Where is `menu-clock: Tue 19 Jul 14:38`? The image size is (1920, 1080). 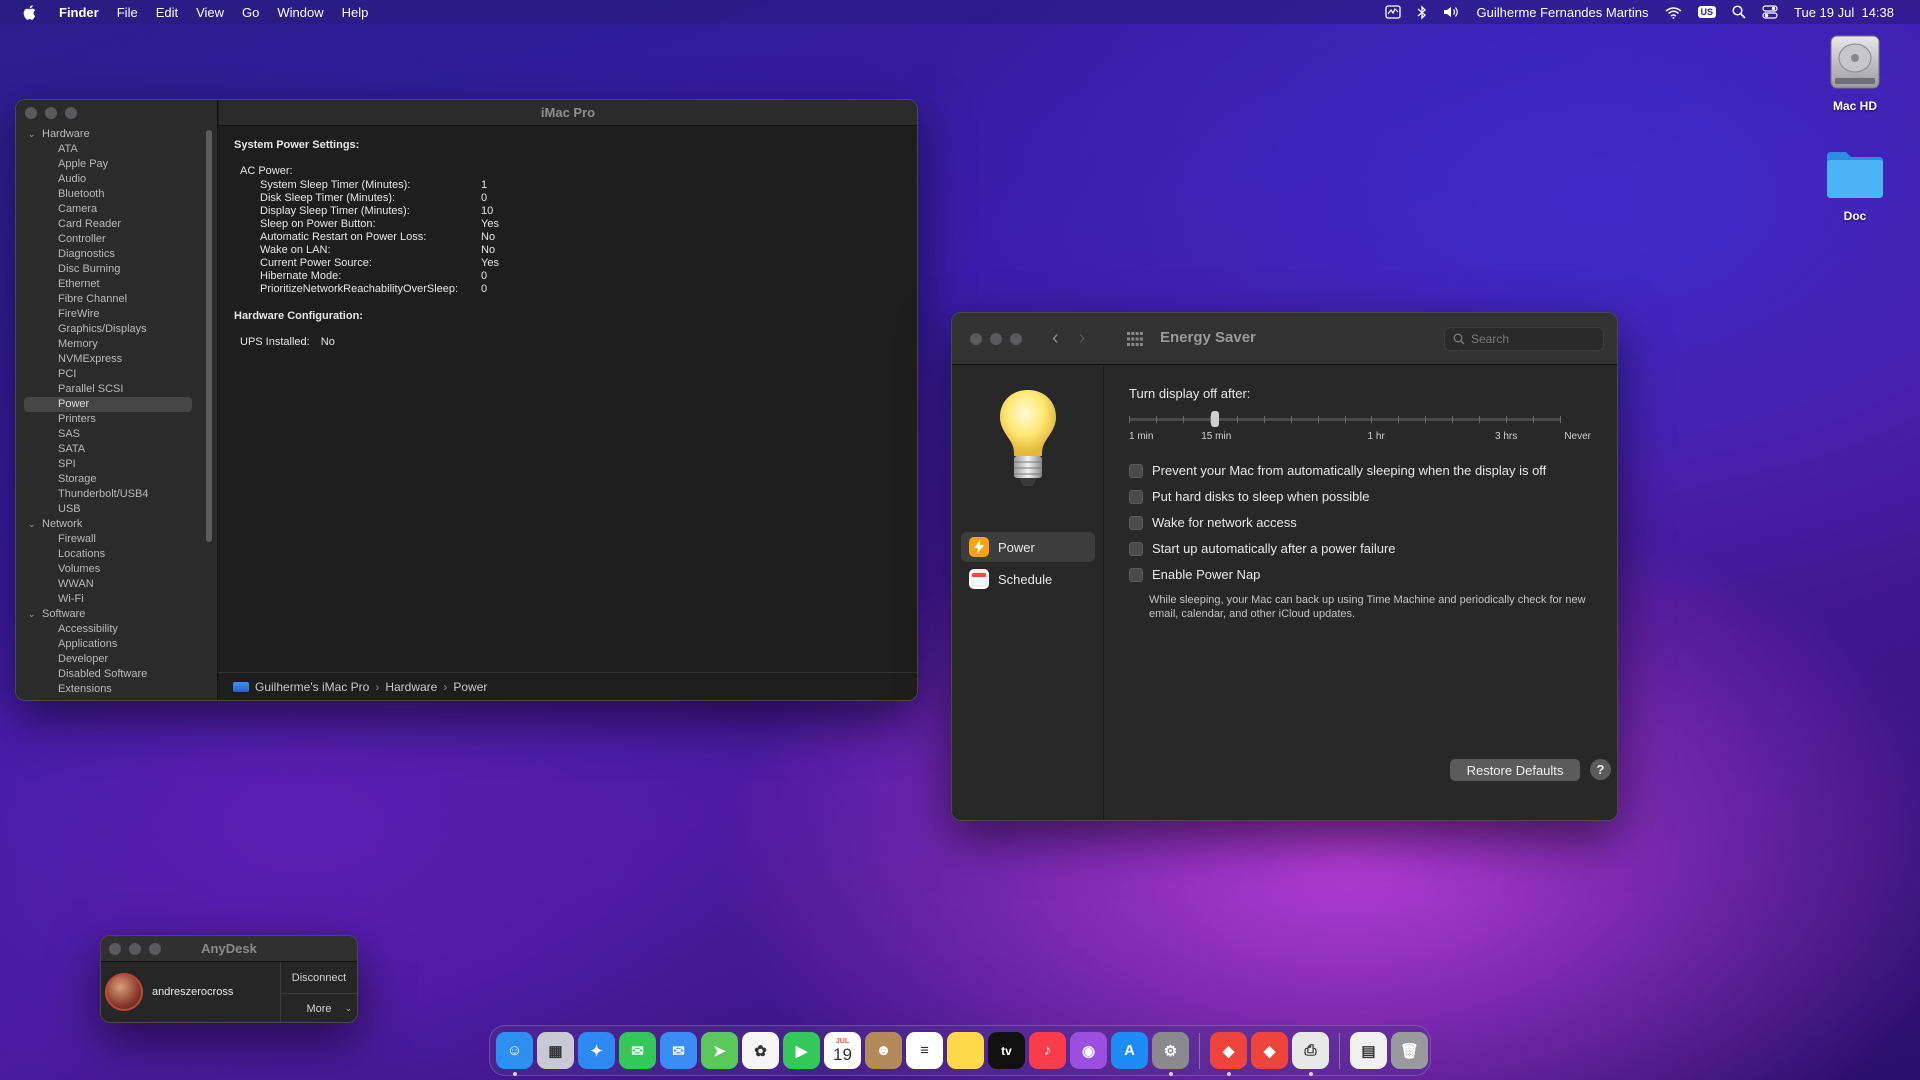
menu-clock: Tue 19 Jul 14:38 is located at coordinates (1844, 12).